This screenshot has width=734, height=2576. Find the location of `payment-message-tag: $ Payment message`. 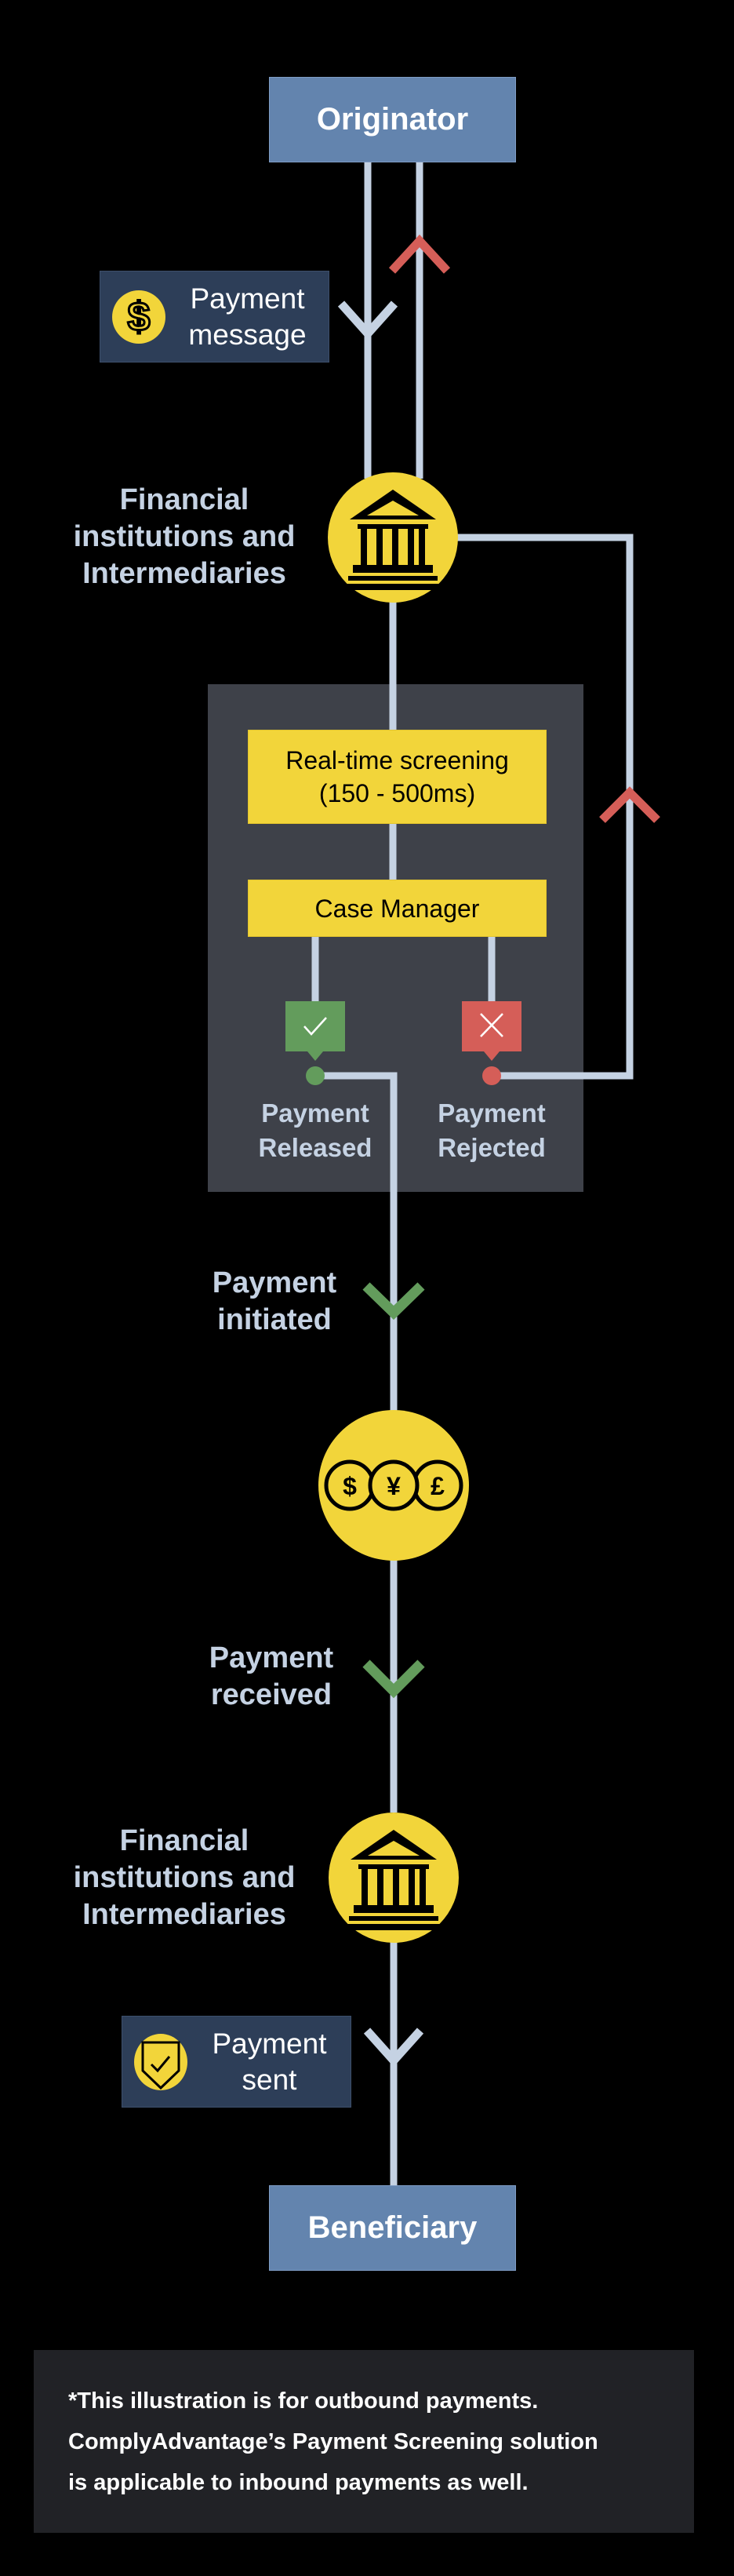

payment-message-tag: $ Payment message is located at coordinates (214, 317).